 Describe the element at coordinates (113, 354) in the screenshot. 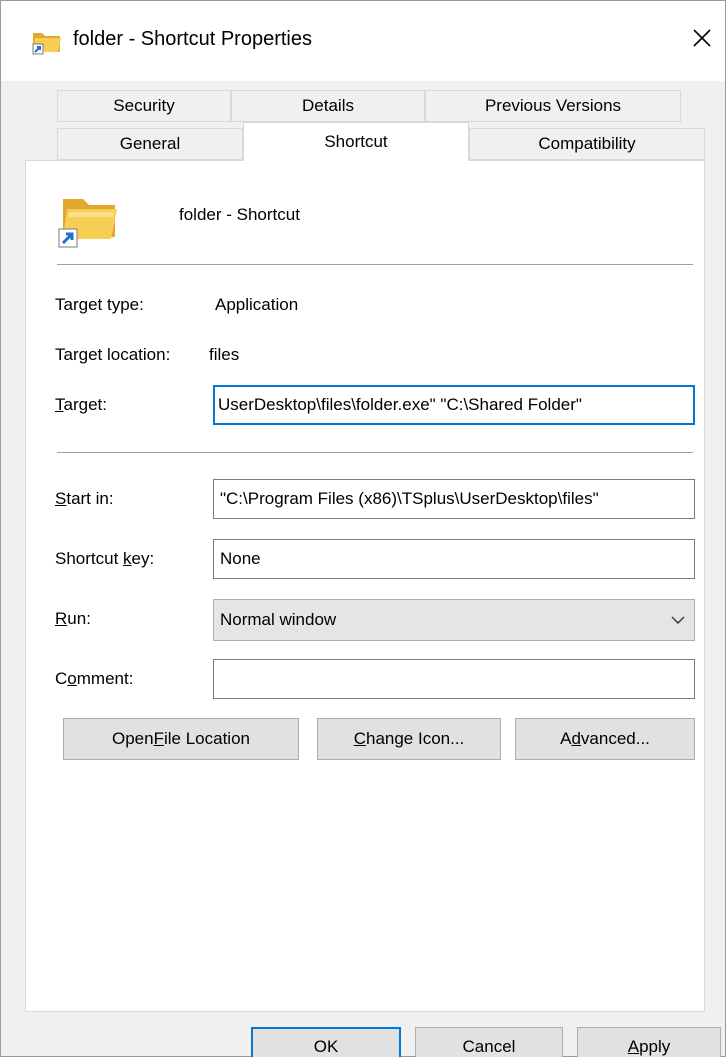

I see `target-location-label: Target location:` at that location.